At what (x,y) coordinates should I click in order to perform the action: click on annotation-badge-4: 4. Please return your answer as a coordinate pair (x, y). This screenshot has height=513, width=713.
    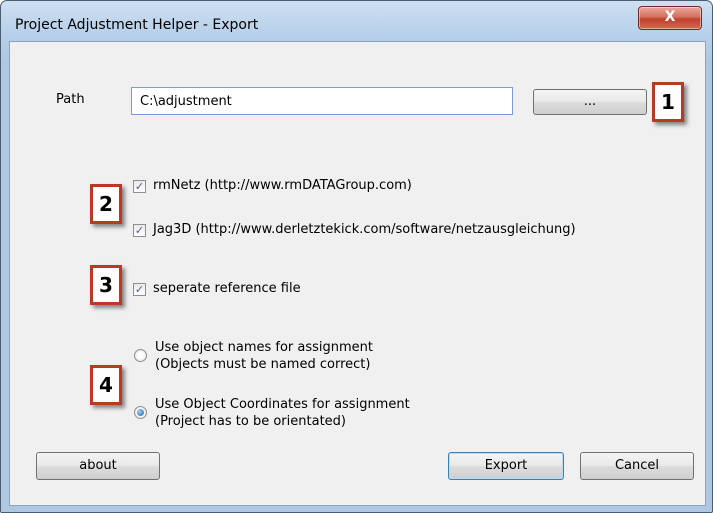
    Looking at the image, I should click on (106, 385).